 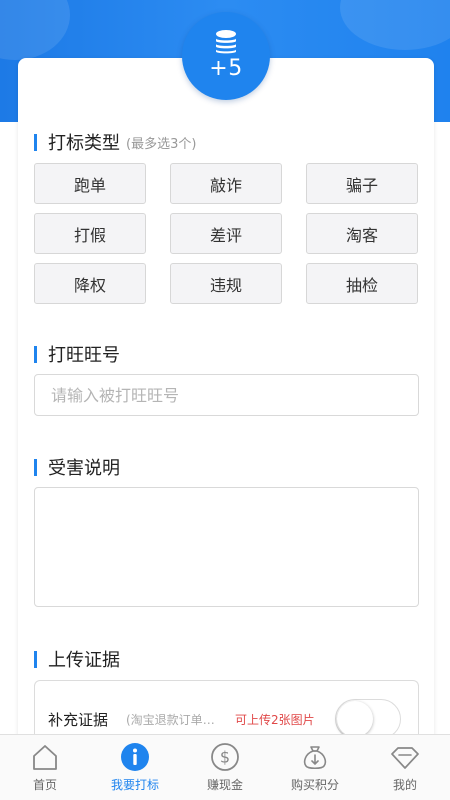 What do you see at coordinates (404, 785) in the screenshot?
I see `tab-label: 我的` at bounding box center [404, 785].